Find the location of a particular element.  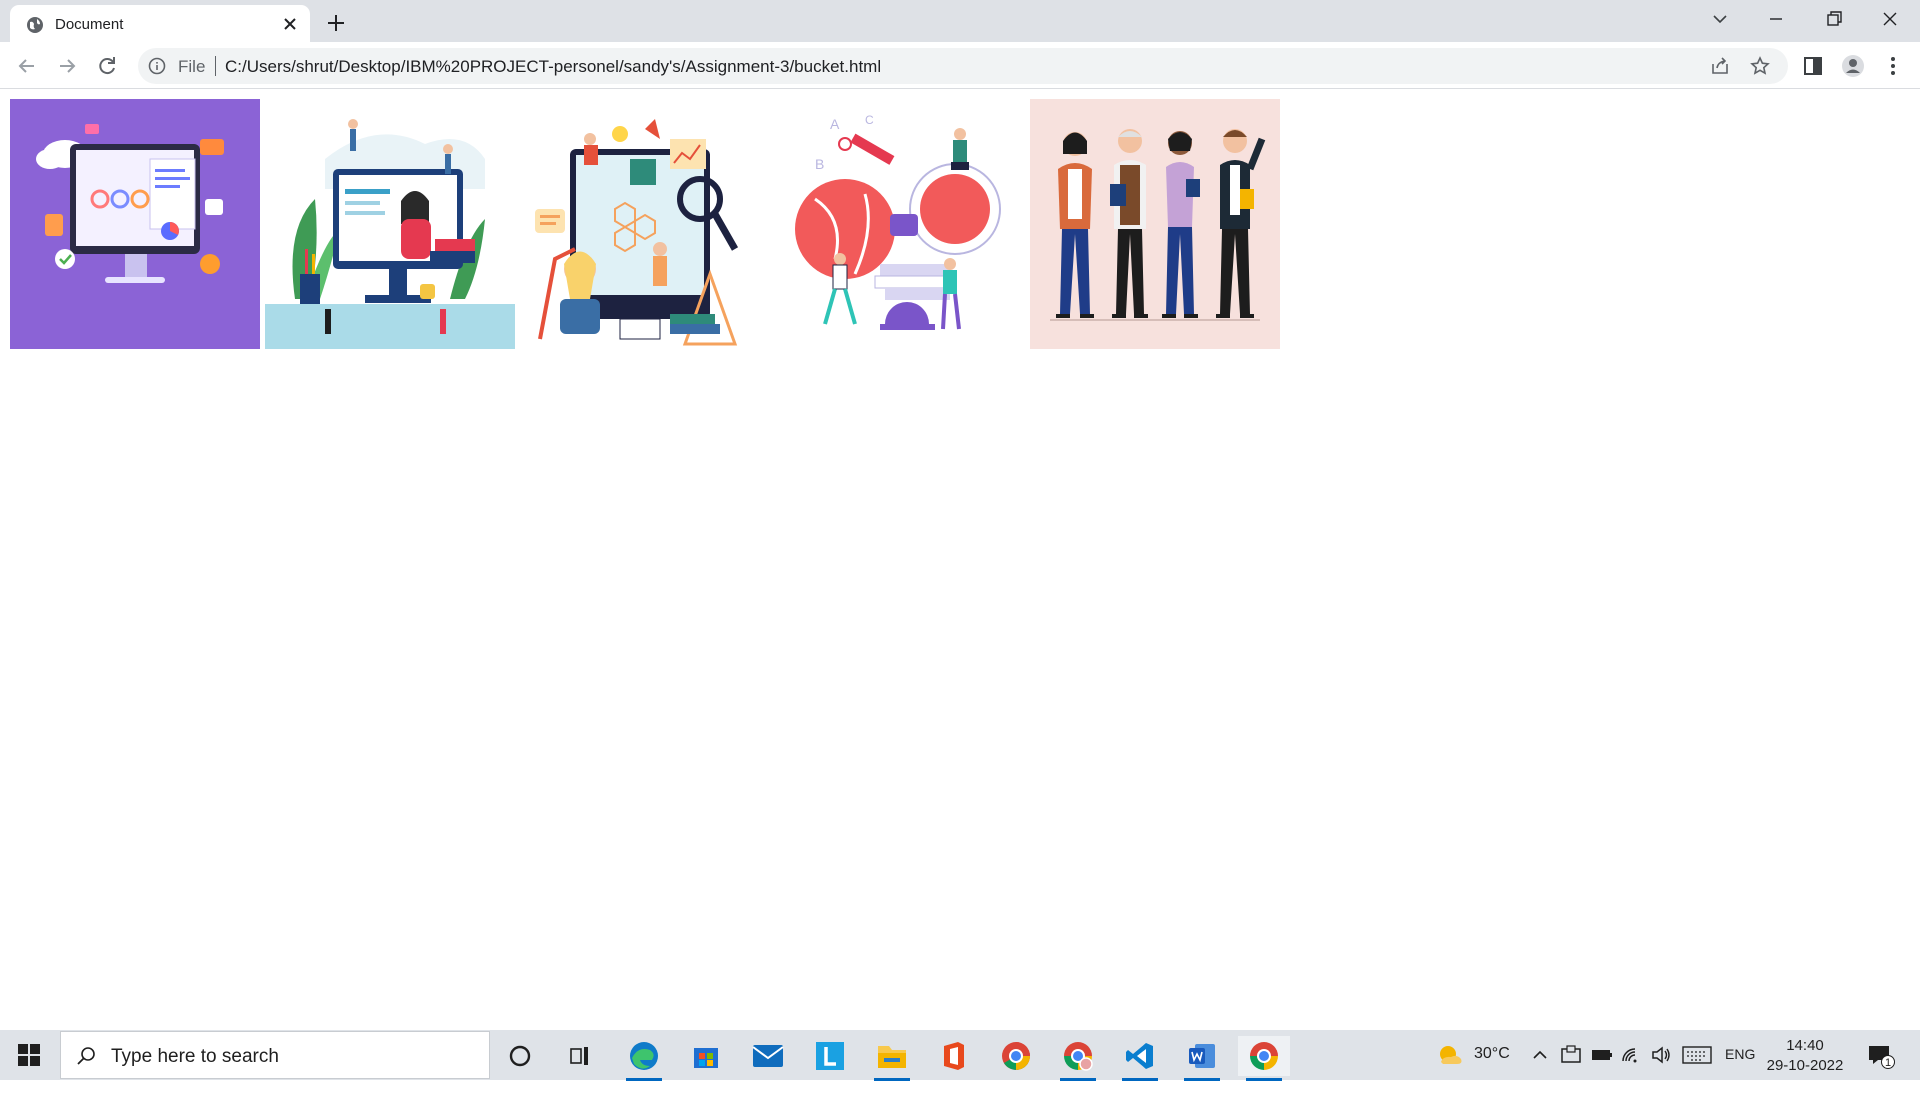

cortana-icon is located at coordinates (520, 1056).